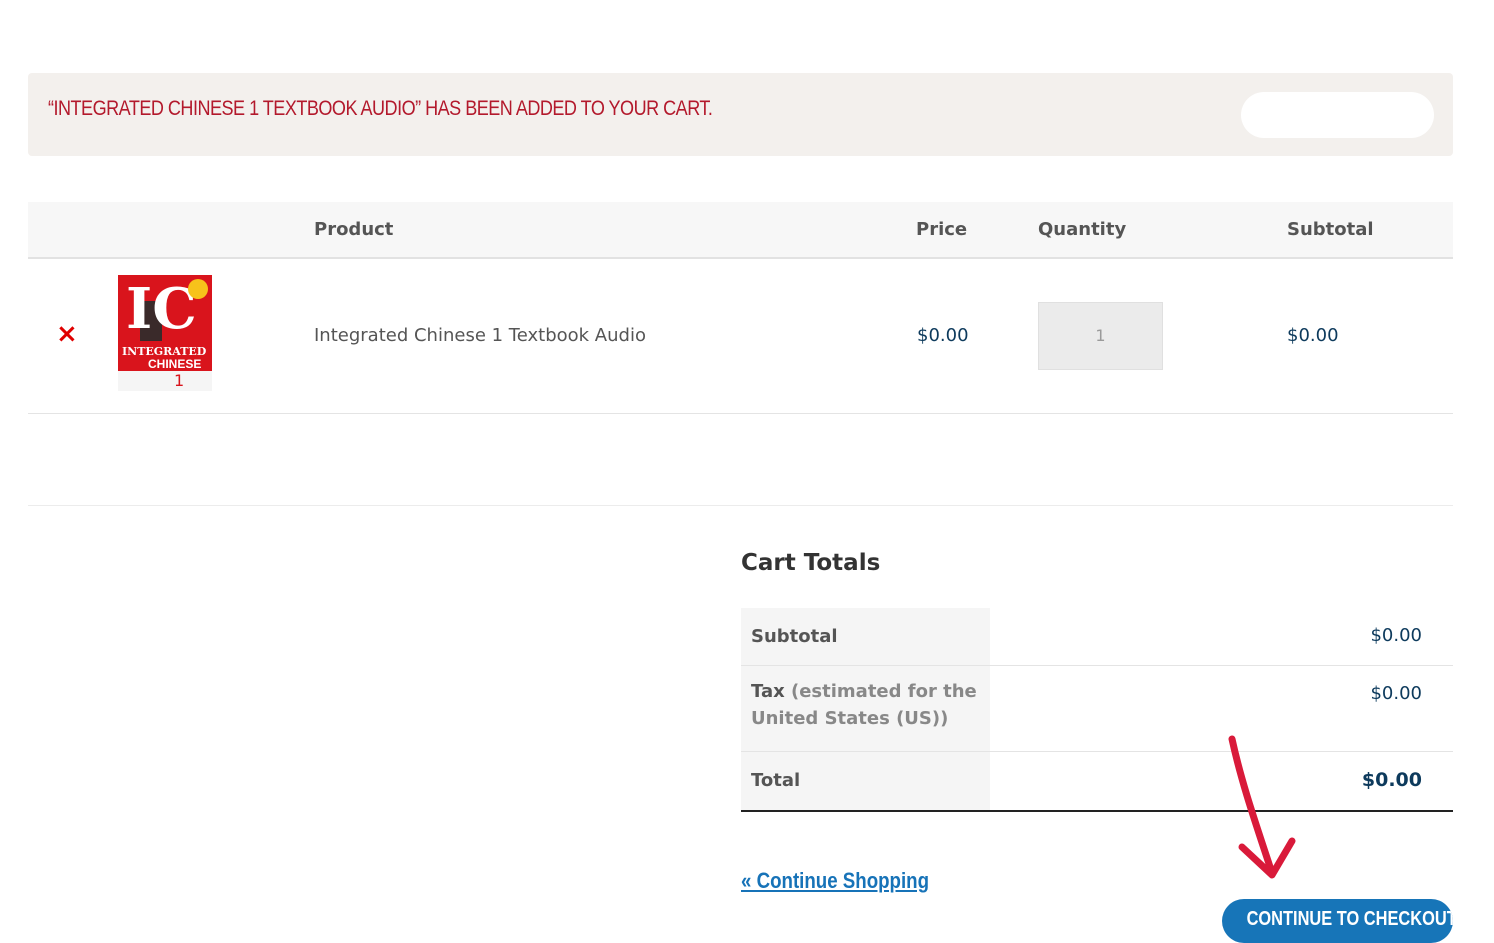 Image resolution: width=1494 pixels, height=943 pixels. I want to click on subtotal-header: Subtotal, so click(1330, 229).